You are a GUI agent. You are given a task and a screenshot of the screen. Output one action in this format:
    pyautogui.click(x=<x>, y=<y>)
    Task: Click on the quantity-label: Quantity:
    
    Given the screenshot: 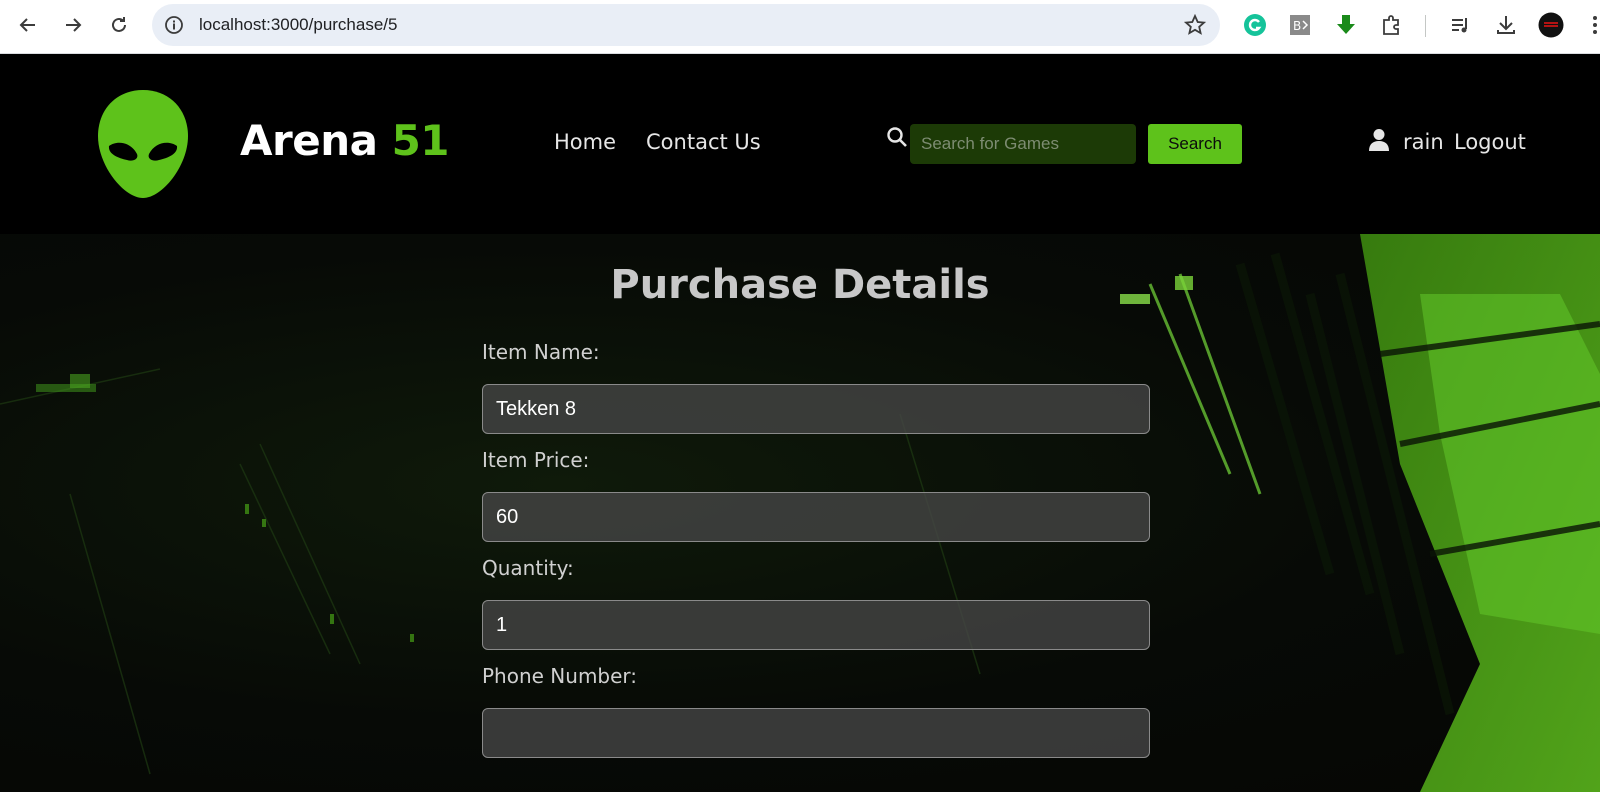 What is the action you would take?
    pyautogui.click(x=528, y=568)
    